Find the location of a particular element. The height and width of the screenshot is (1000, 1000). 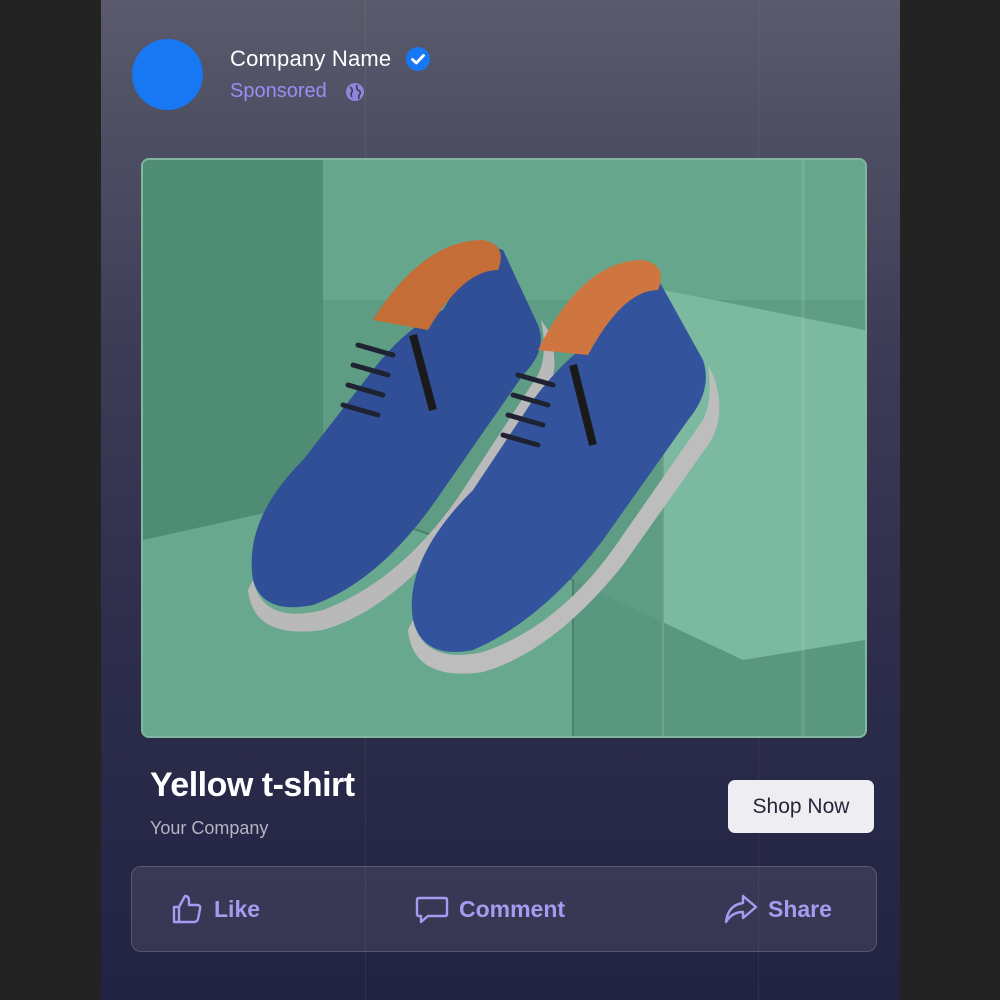

shop-now-button: Shop Now is located at coordinates (801, 806).